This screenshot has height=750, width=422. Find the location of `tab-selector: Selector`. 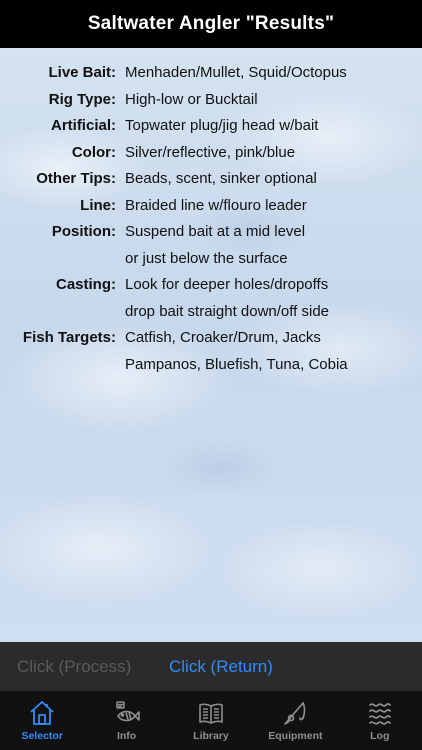

tab-selector: Selector is located at coordinates (42, 720).